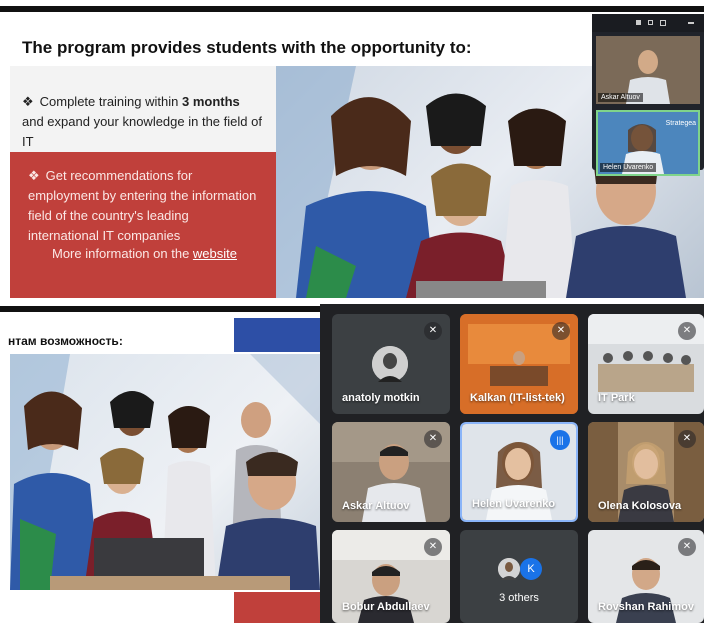 The image size is (704, 623). I want to click on participant-tile-askar: ✕ Askar Altuov, so click(391, 472).